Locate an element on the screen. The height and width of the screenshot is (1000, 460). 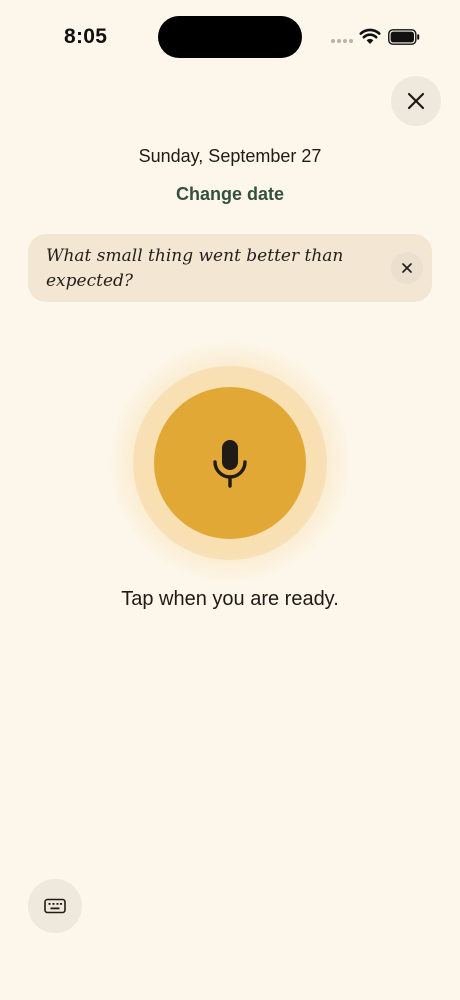
cellular-signal-icon is located at coordinates (342, 41).